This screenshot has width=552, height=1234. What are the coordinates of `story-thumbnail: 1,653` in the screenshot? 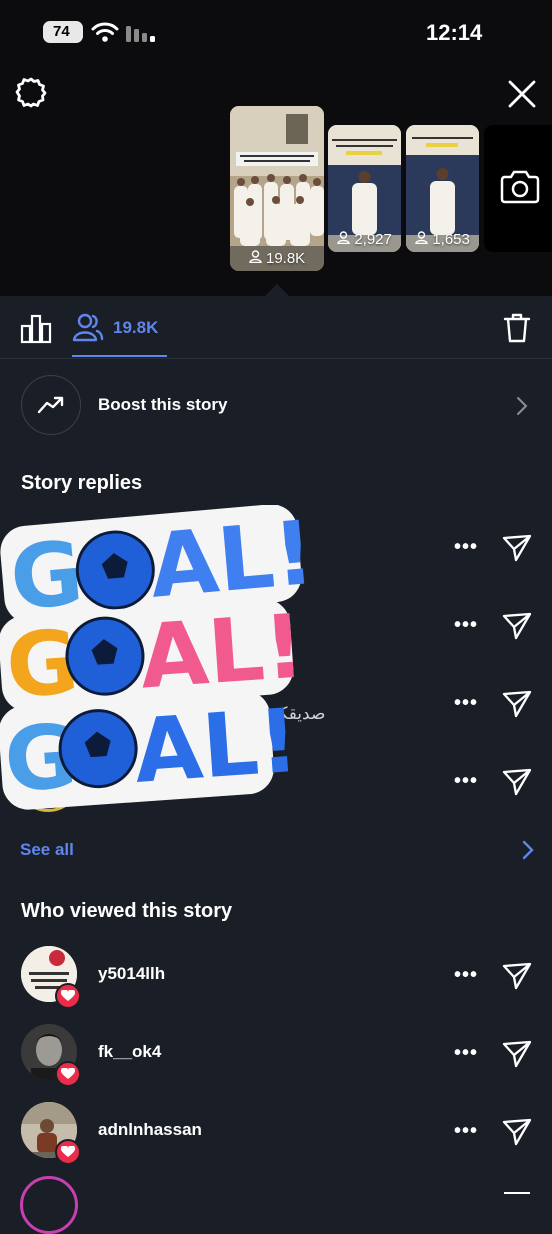 It's located at (442, 188).